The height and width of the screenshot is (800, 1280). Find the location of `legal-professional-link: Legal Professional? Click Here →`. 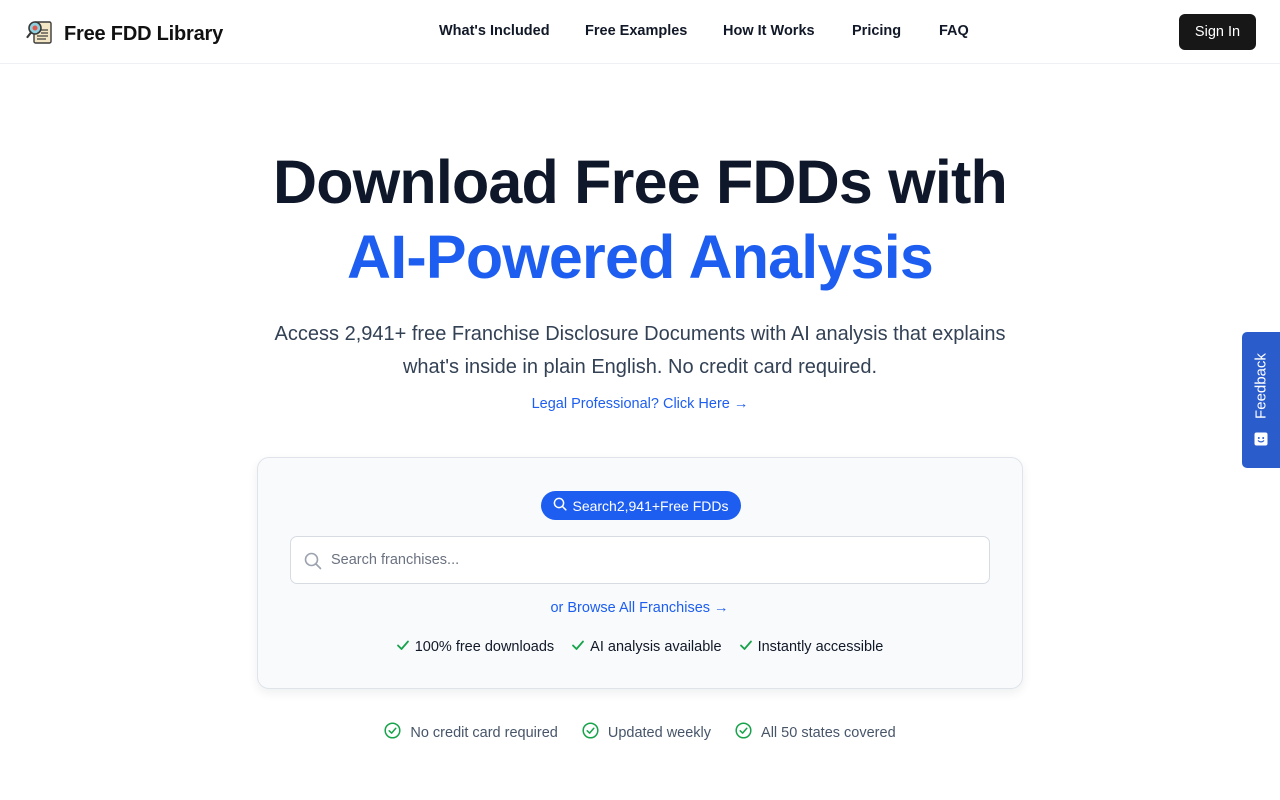

legal-professional-link: Legal Professional? Click Here → is located at coordinates (640, 404).